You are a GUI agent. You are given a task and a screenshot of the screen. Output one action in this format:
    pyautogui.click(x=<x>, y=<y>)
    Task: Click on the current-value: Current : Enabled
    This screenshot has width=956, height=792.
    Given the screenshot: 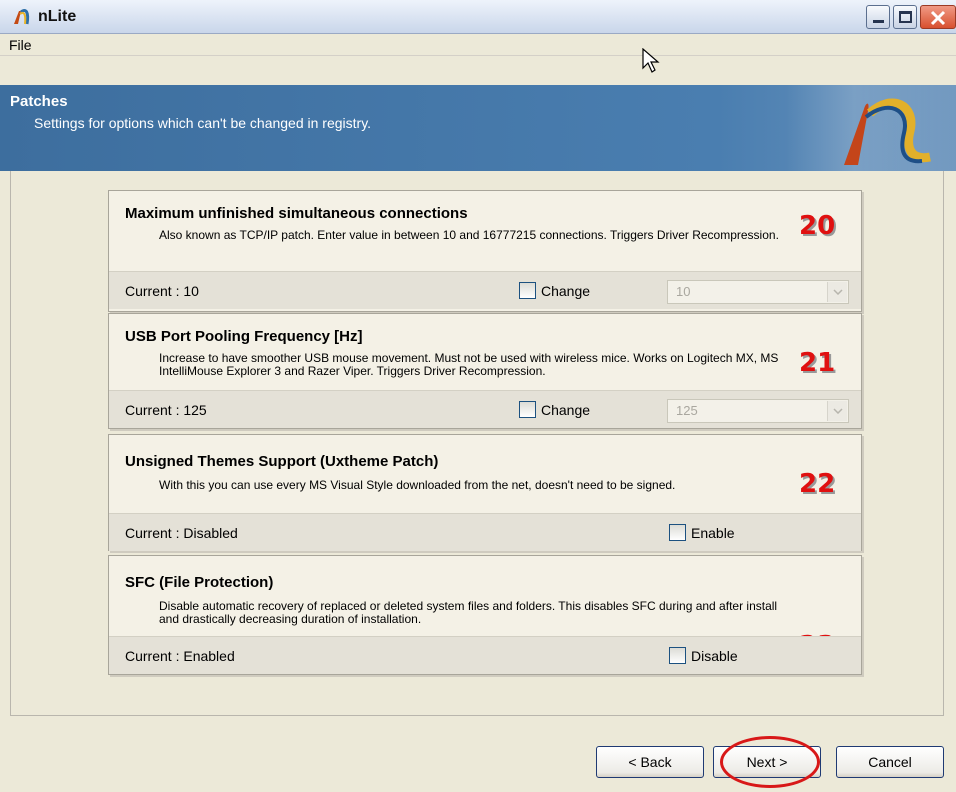 What is the action you would take?
    pyautogui.click(x=180, y=656)
    